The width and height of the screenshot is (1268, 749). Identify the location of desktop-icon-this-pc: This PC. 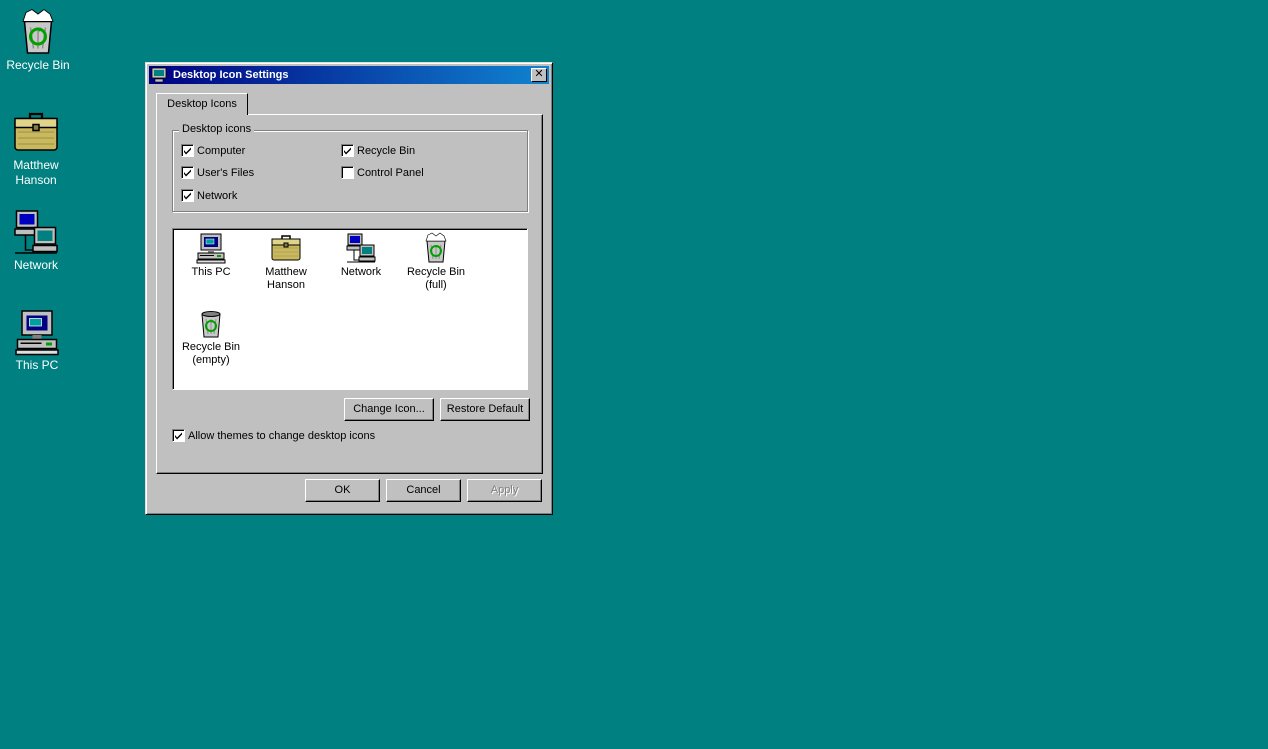
(37, 340).